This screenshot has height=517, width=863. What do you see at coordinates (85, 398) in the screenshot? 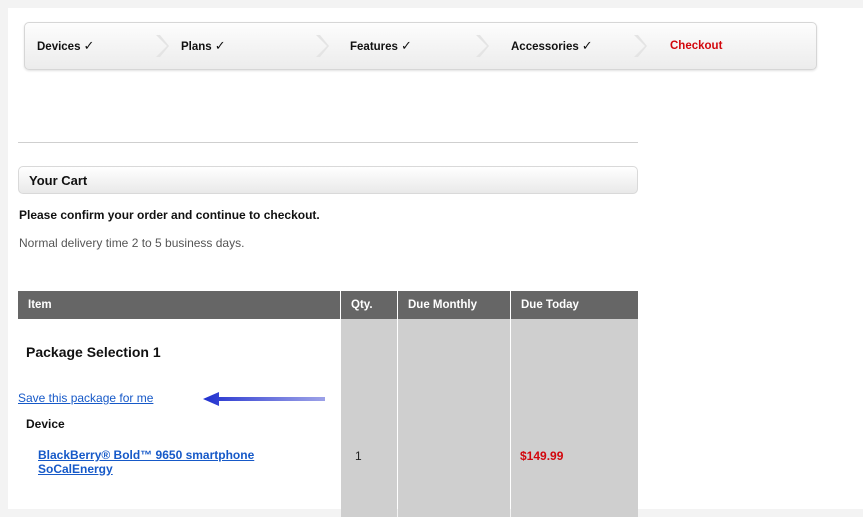
I see `save-package-link: Save this package for me` at bounding box center [85, 398].